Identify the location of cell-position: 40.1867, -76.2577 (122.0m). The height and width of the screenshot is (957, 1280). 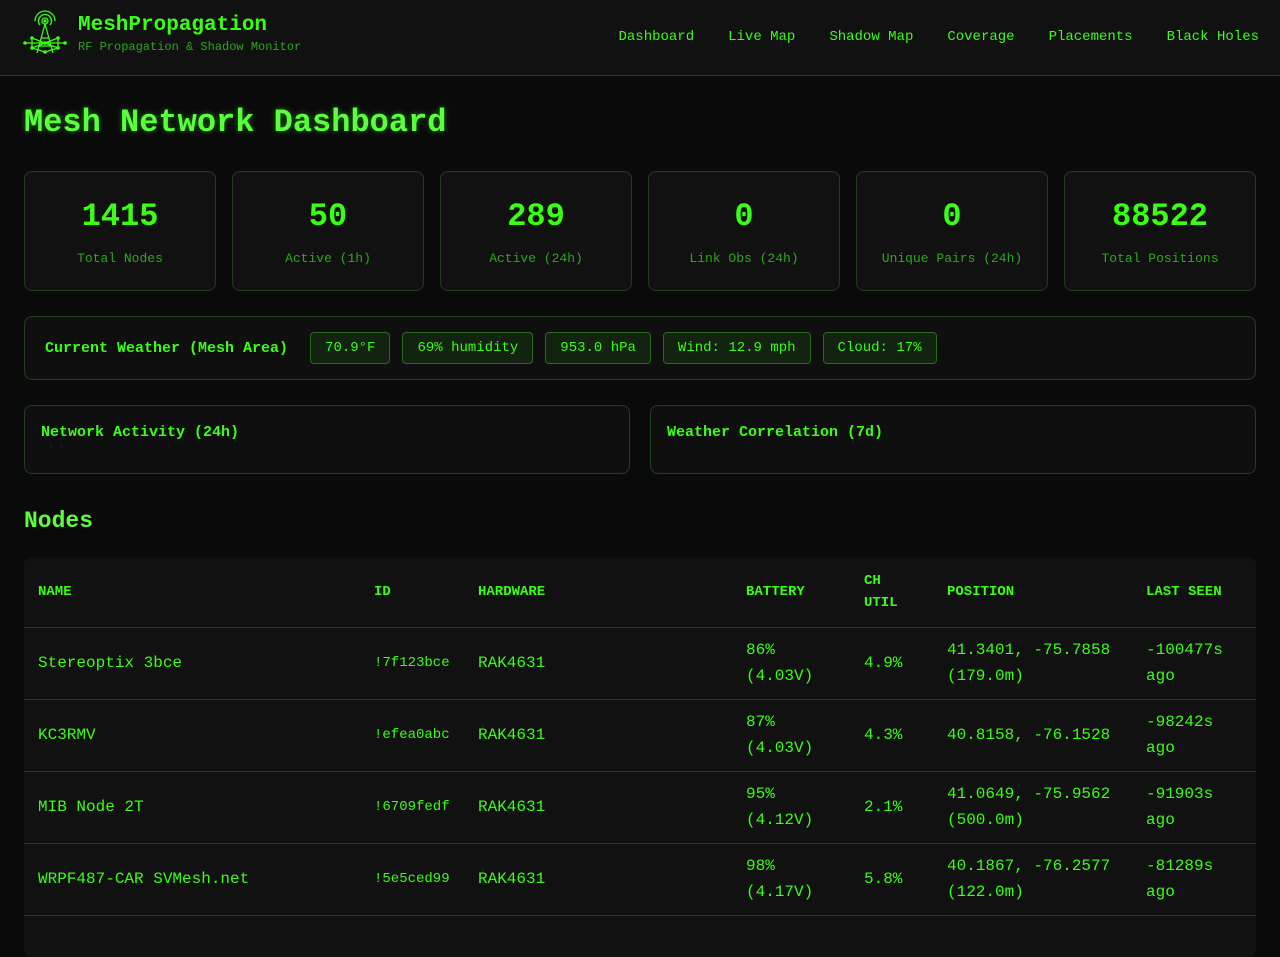
(1032, 879).